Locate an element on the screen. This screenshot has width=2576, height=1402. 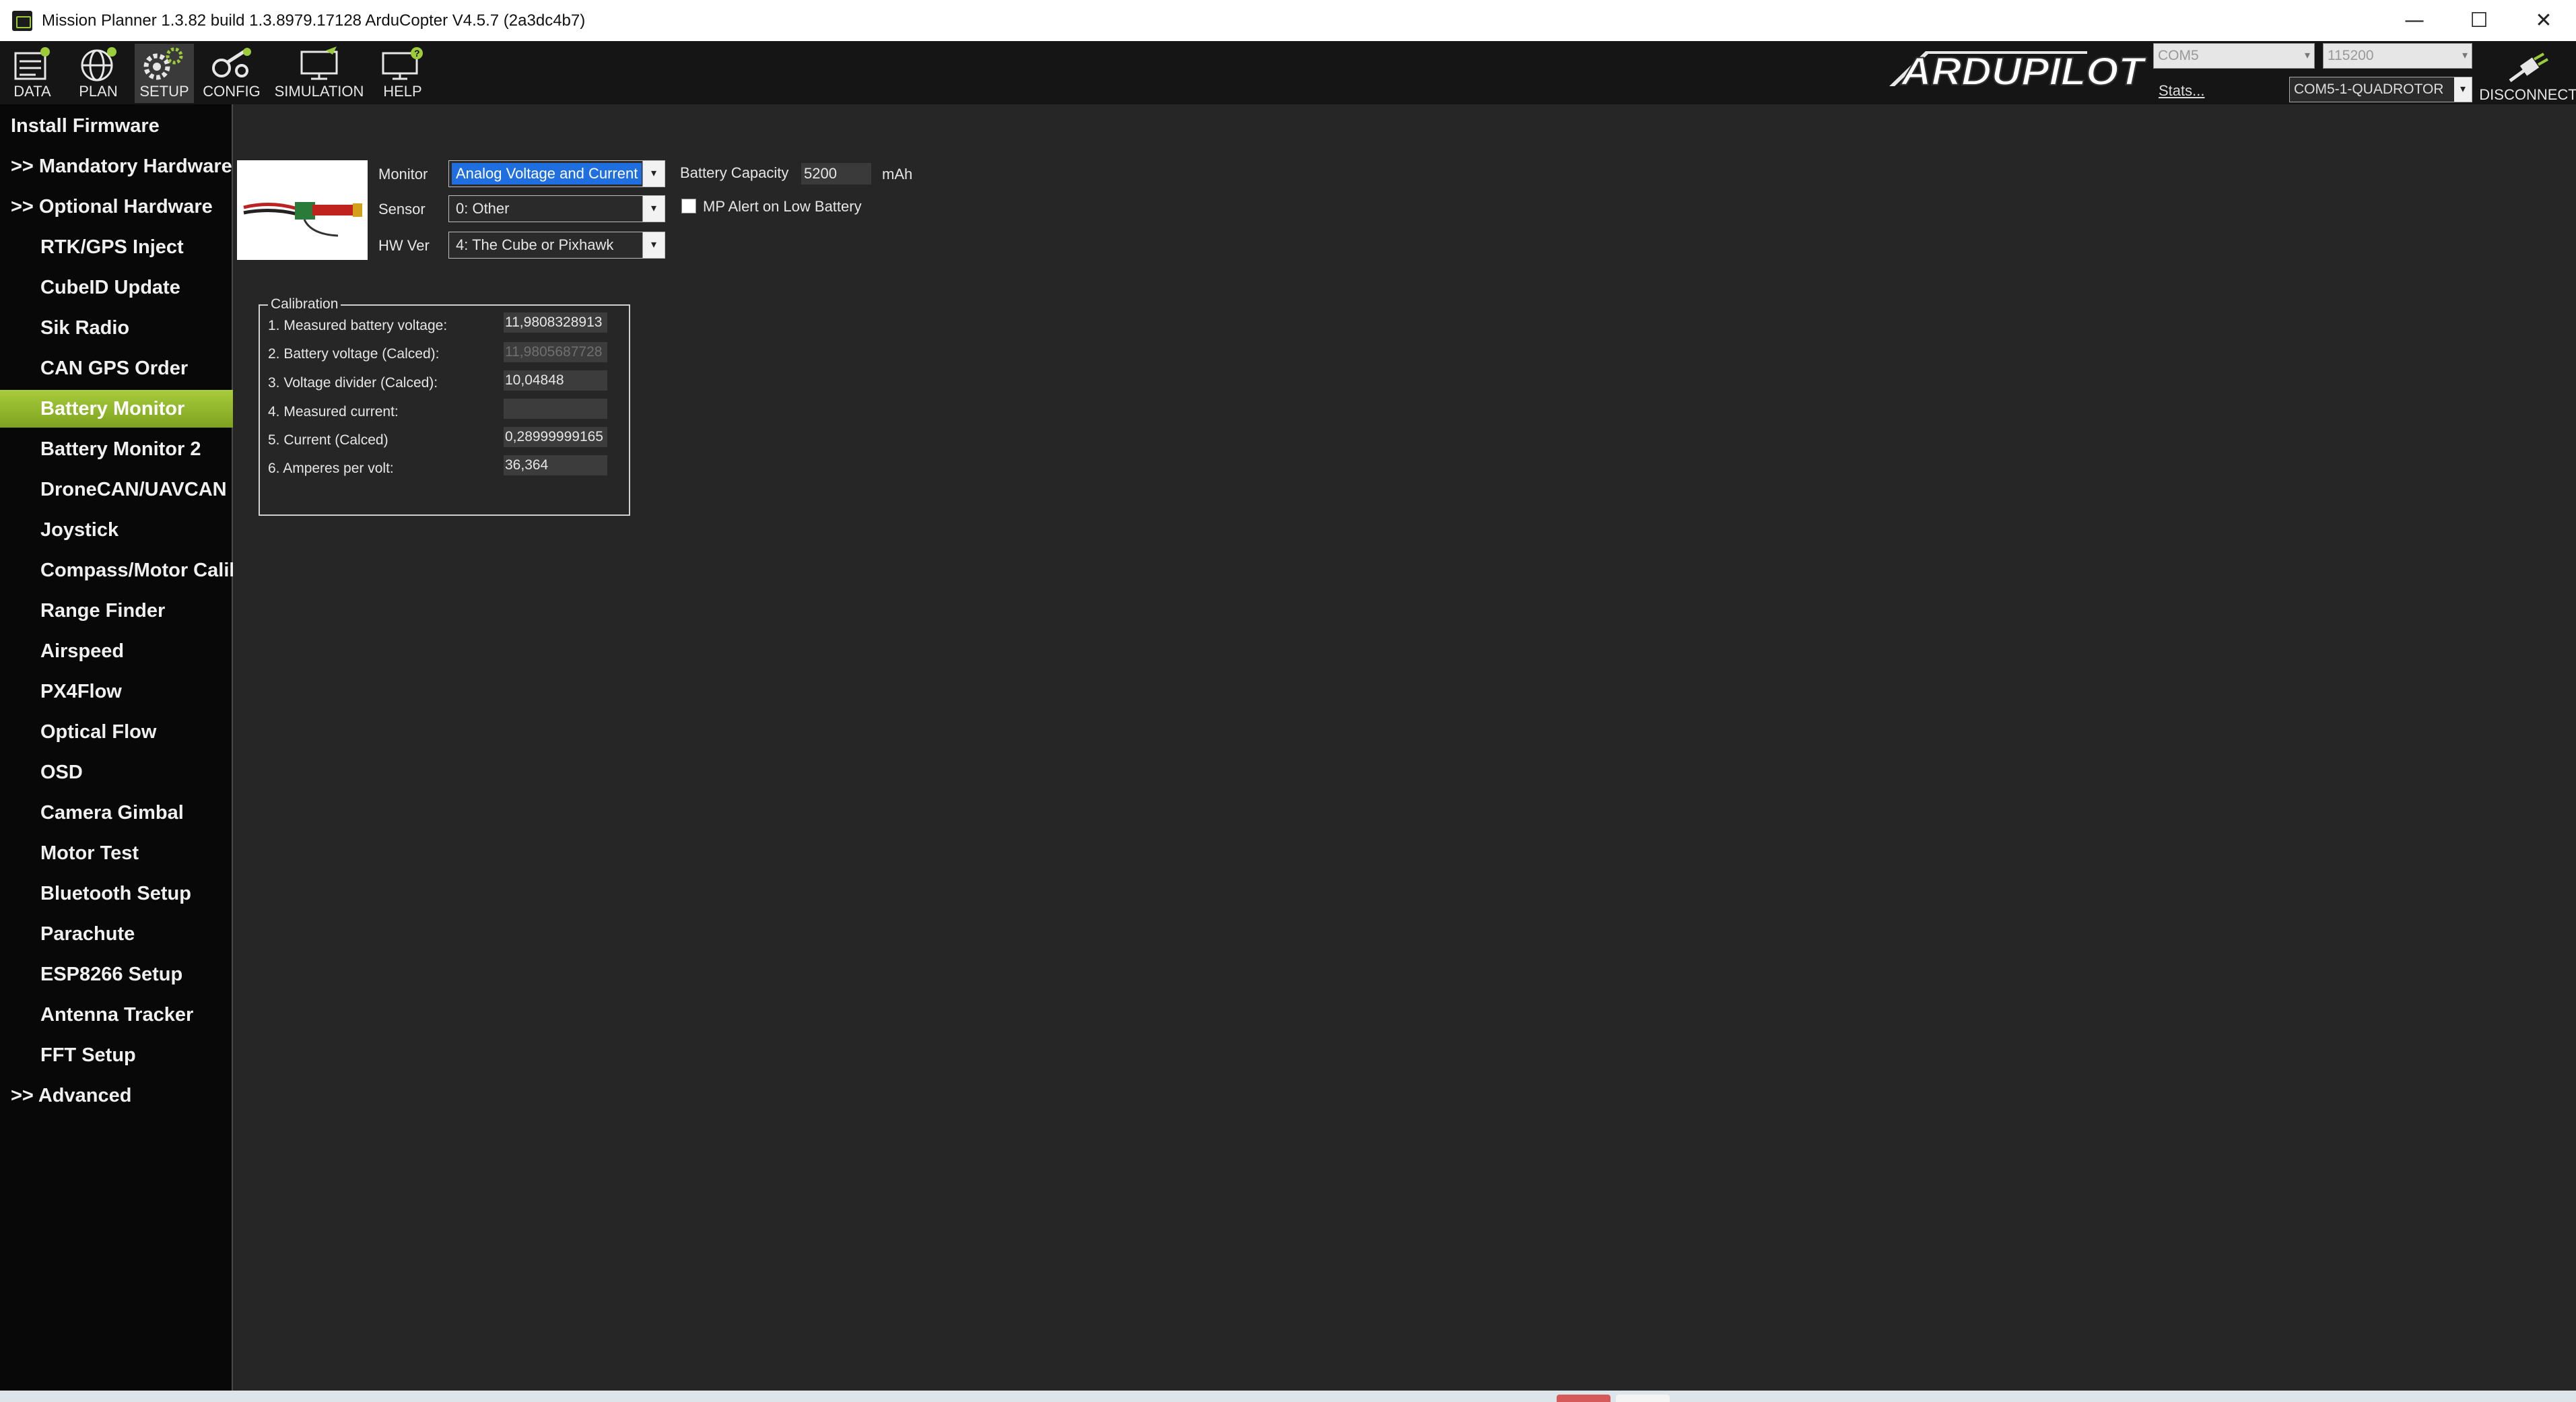
hwver-value: 4: The Cube or Pixhawk is located at coordinates (535, 244).